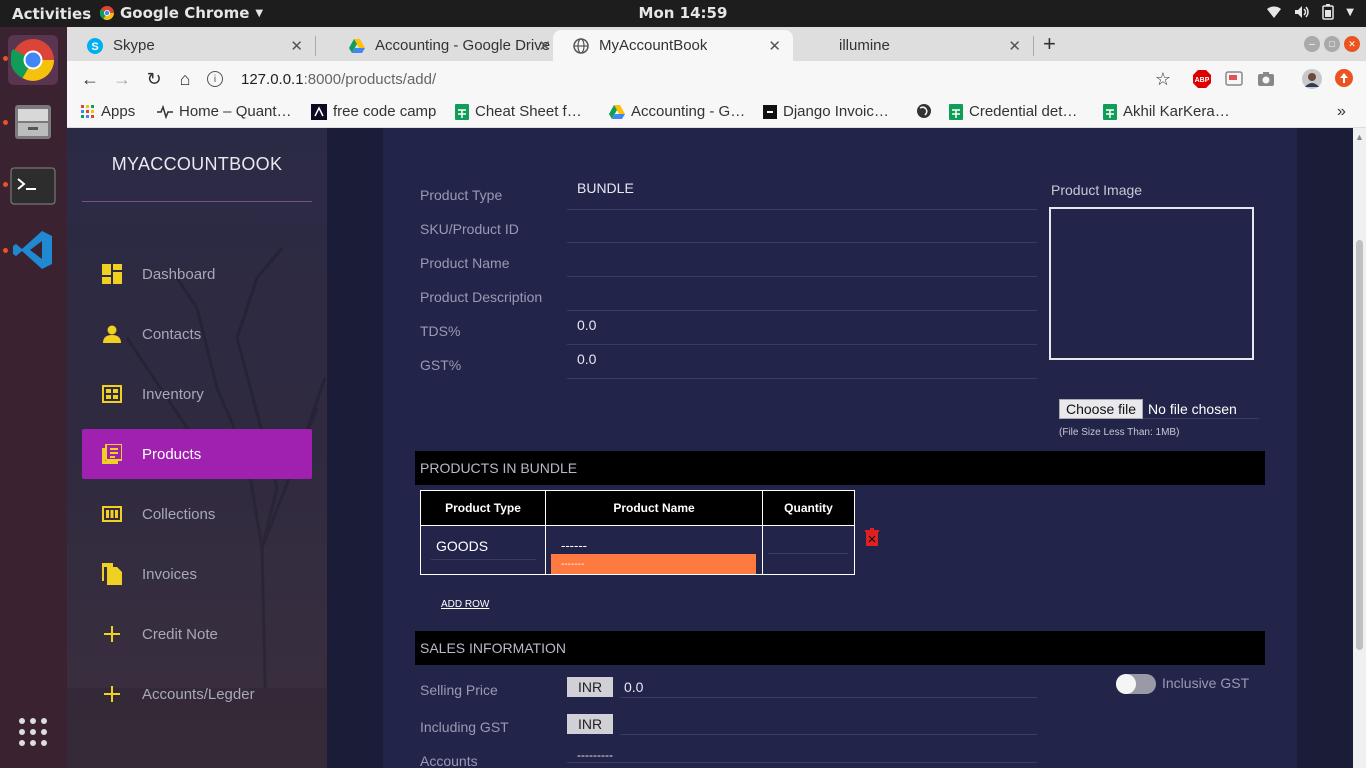 The height and width of the screenshot is (768, 1366). I want to click on bundle-quantity-input, so click(808, 544).